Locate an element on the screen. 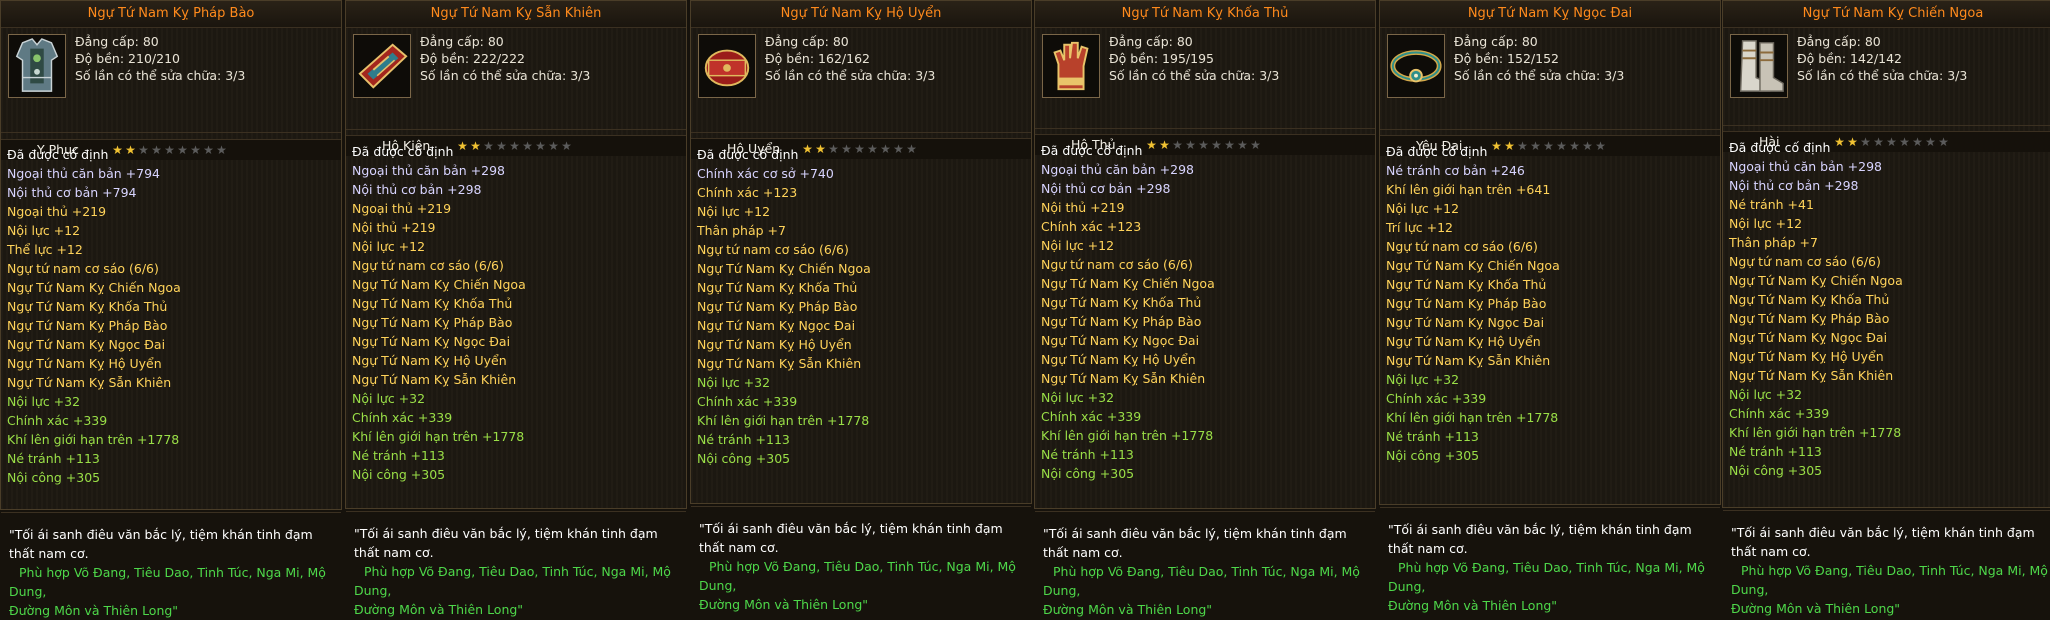 This screenshot has width=2050, height=620. property-line: Ngự Tứ Nam Kỵ Sẫn Khiên is located at coordinates (89, 382).